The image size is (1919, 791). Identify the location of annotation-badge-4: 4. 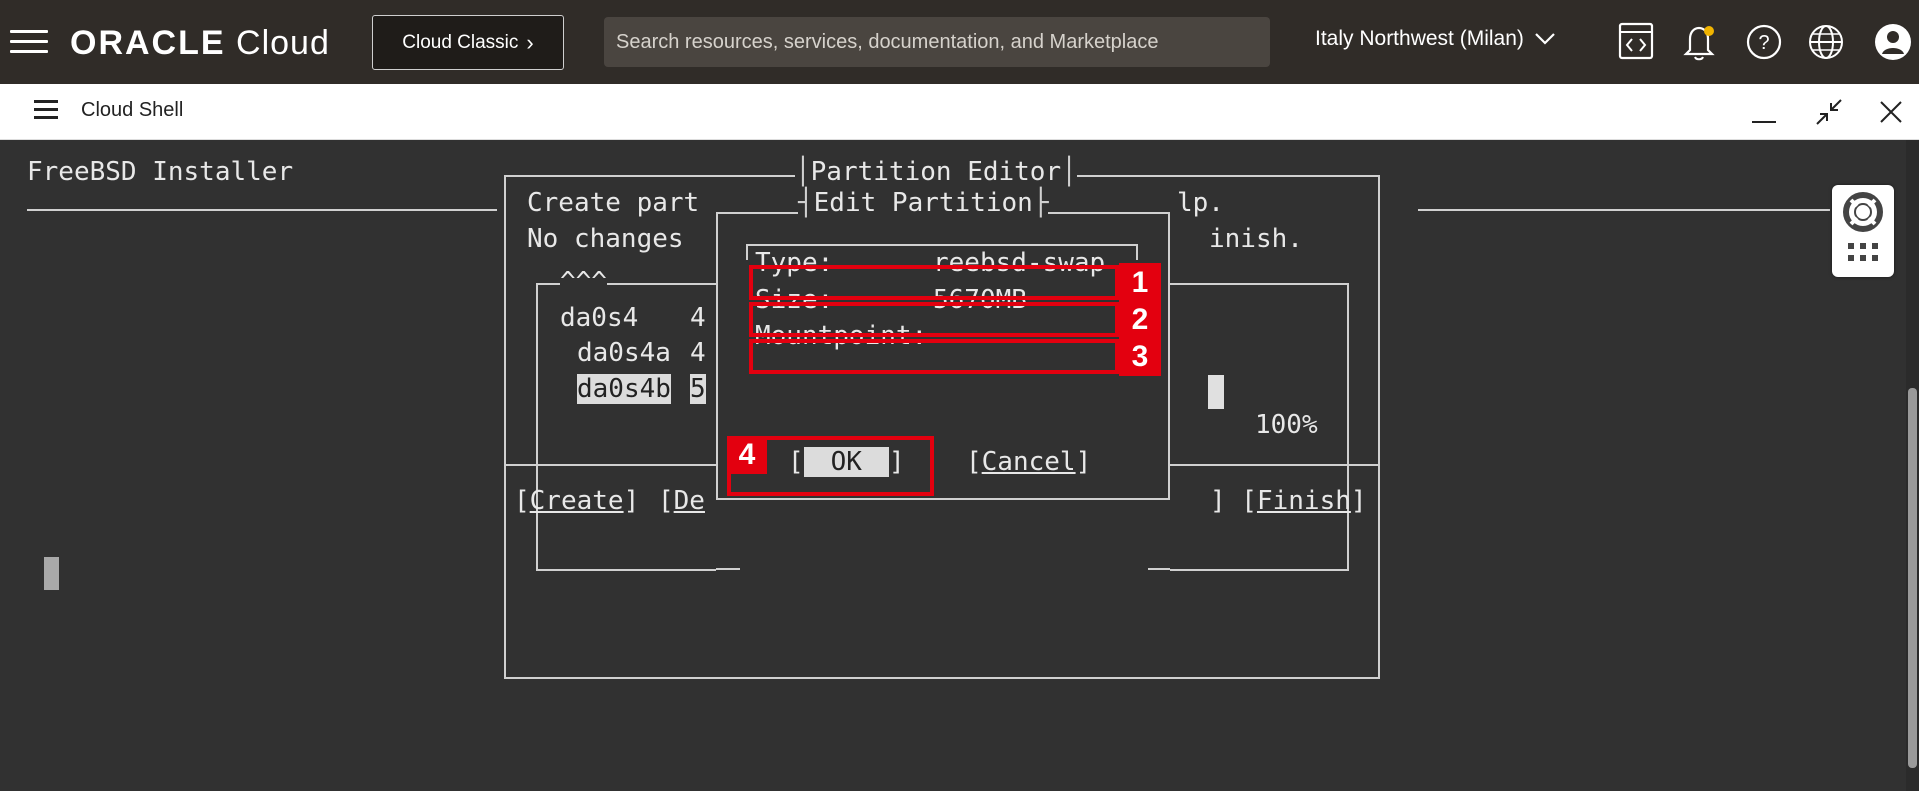
(747, 455).